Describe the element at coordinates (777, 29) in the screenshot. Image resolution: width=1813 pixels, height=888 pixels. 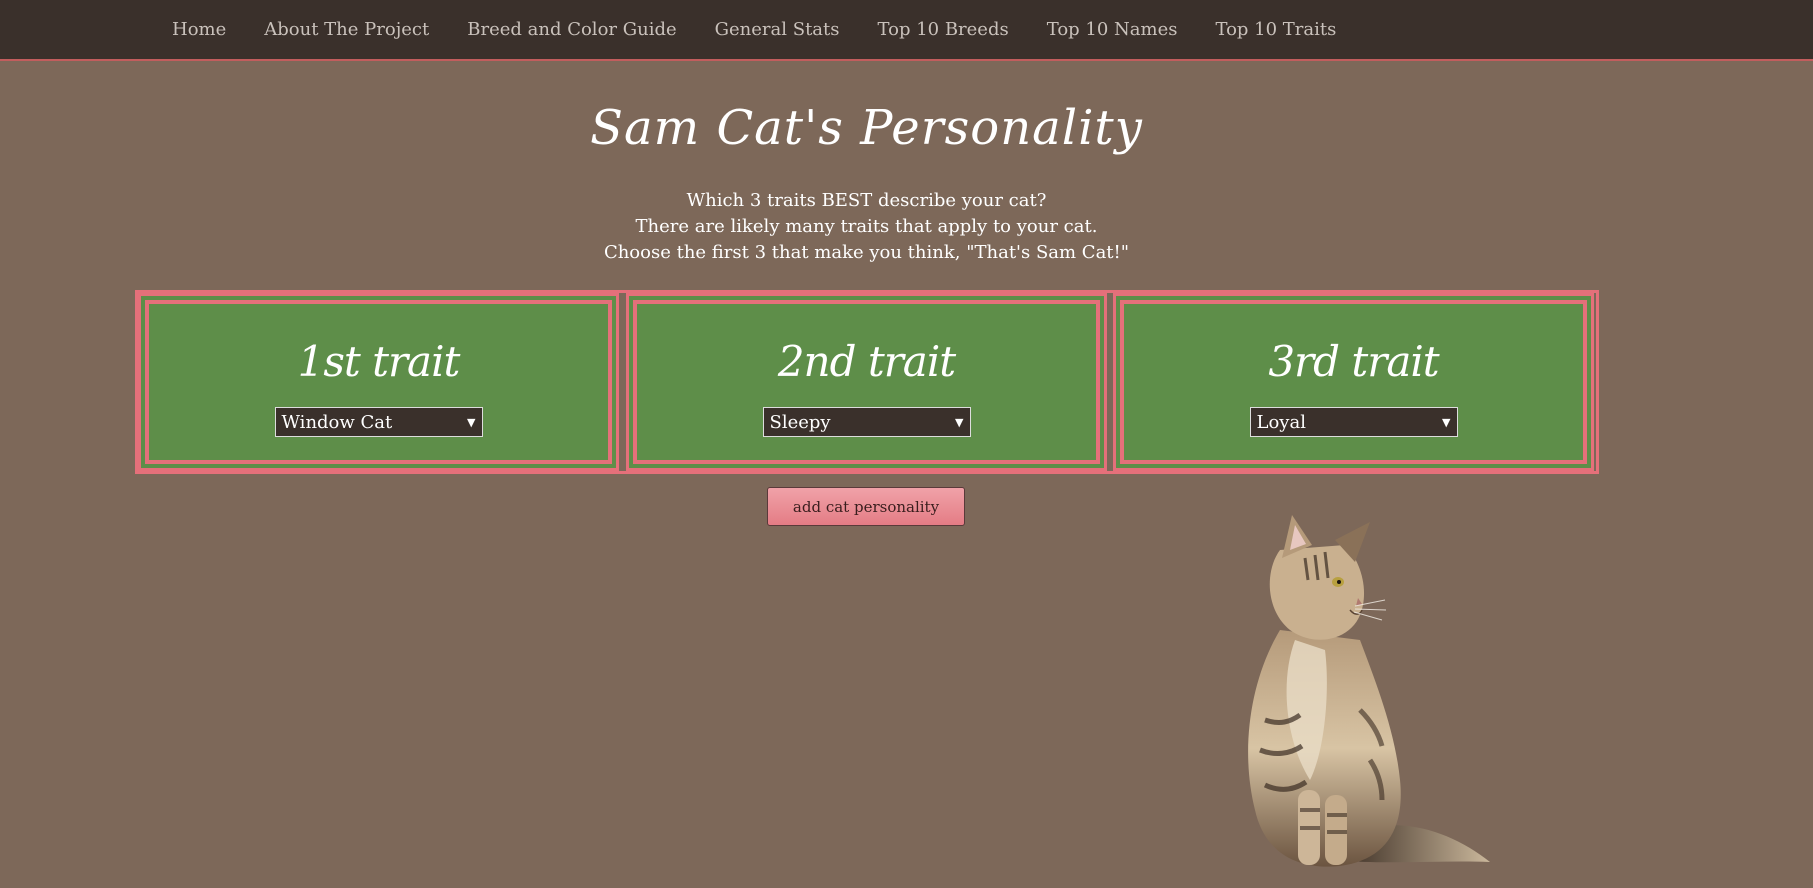
I see `nav-item-general-stats: General Stats` at that location.